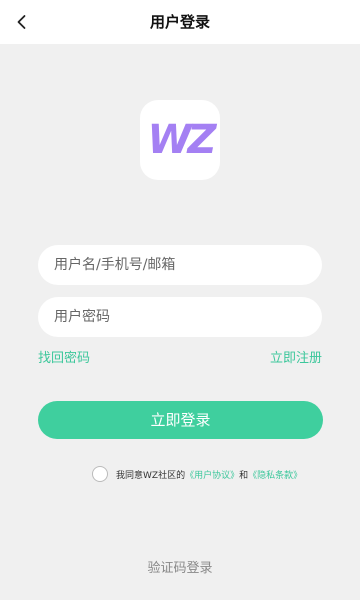 The height and width of the screenshot is (600, 360). Describe the element at coordinates (180, 420) in the screenshot. I see `login-button: 立即登录` at that location.